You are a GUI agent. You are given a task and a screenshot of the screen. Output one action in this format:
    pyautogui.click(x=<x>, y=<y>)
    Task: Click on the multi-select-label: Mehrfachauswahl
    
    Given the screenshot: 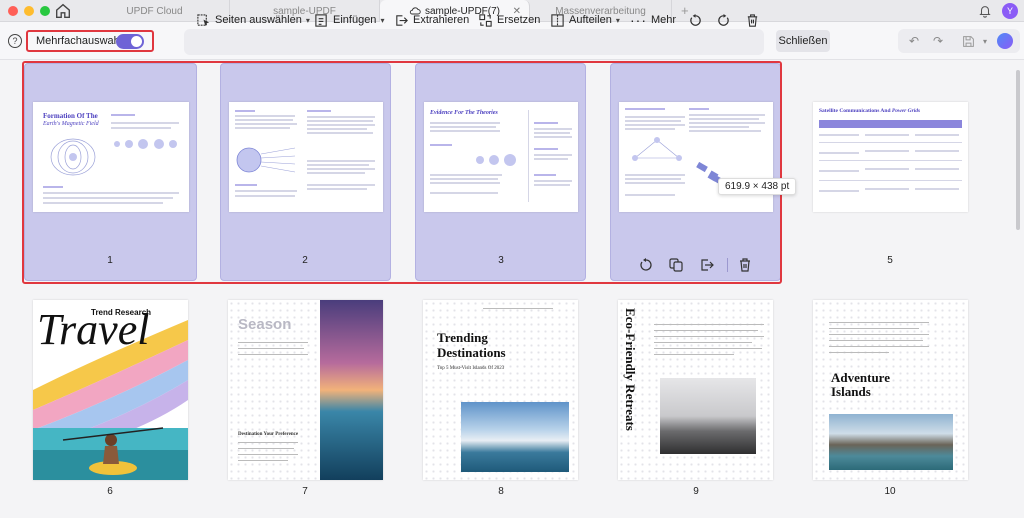 What is the action you would take?
    pyautogui.click(x=79, y=41)
    